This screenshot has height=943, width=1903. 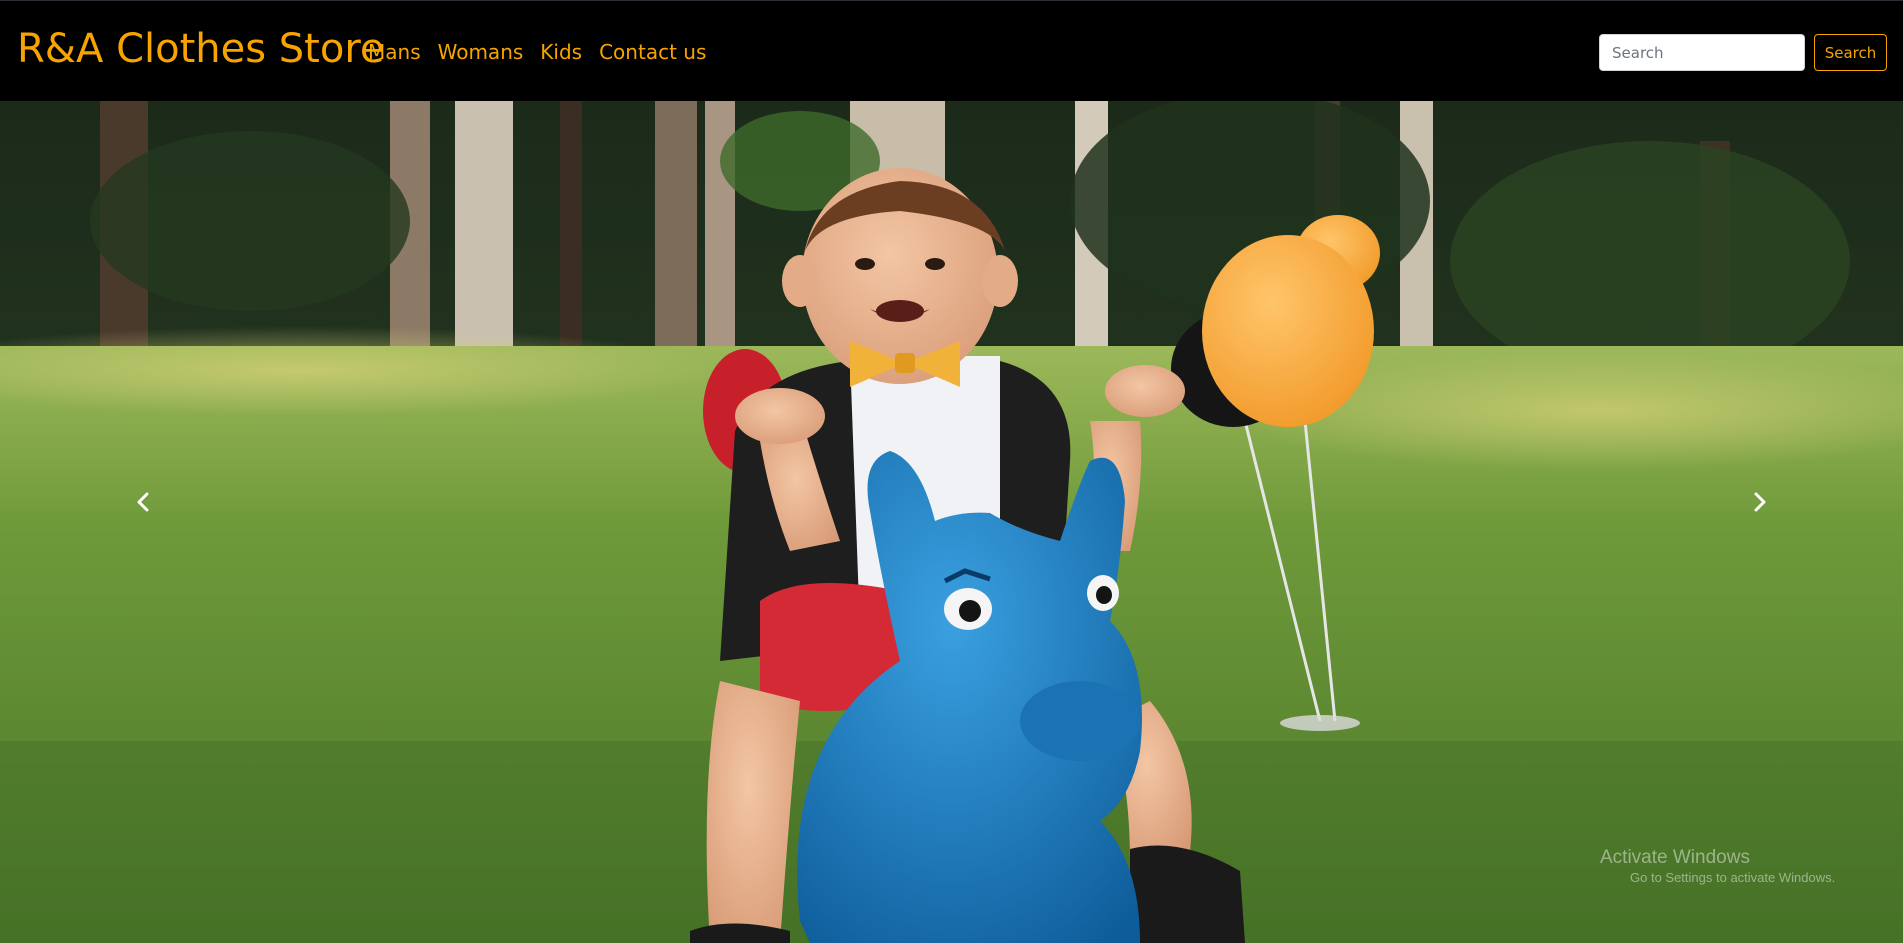 I want to click on brand-logo: R&A Clothes Store, so click(x=201, y=49).